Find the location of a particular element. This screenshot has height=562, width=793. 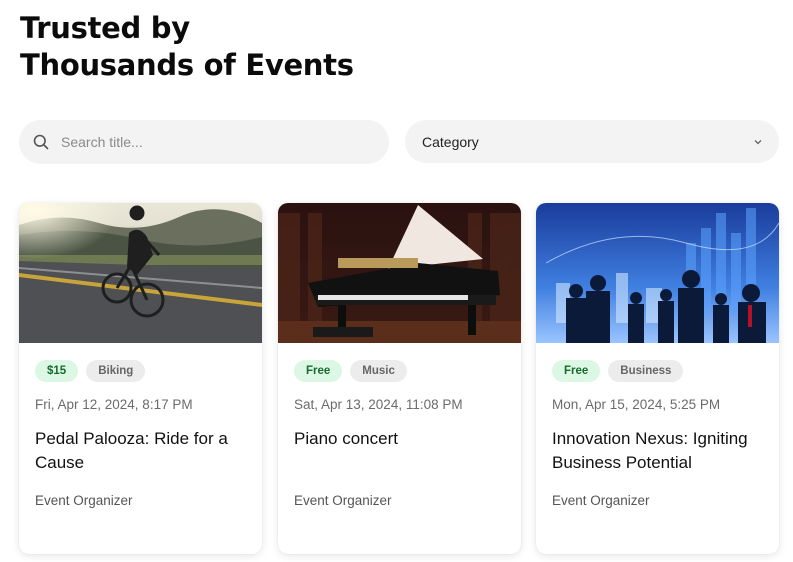

event-tags: Free Music is located at coordinates (350, 371).